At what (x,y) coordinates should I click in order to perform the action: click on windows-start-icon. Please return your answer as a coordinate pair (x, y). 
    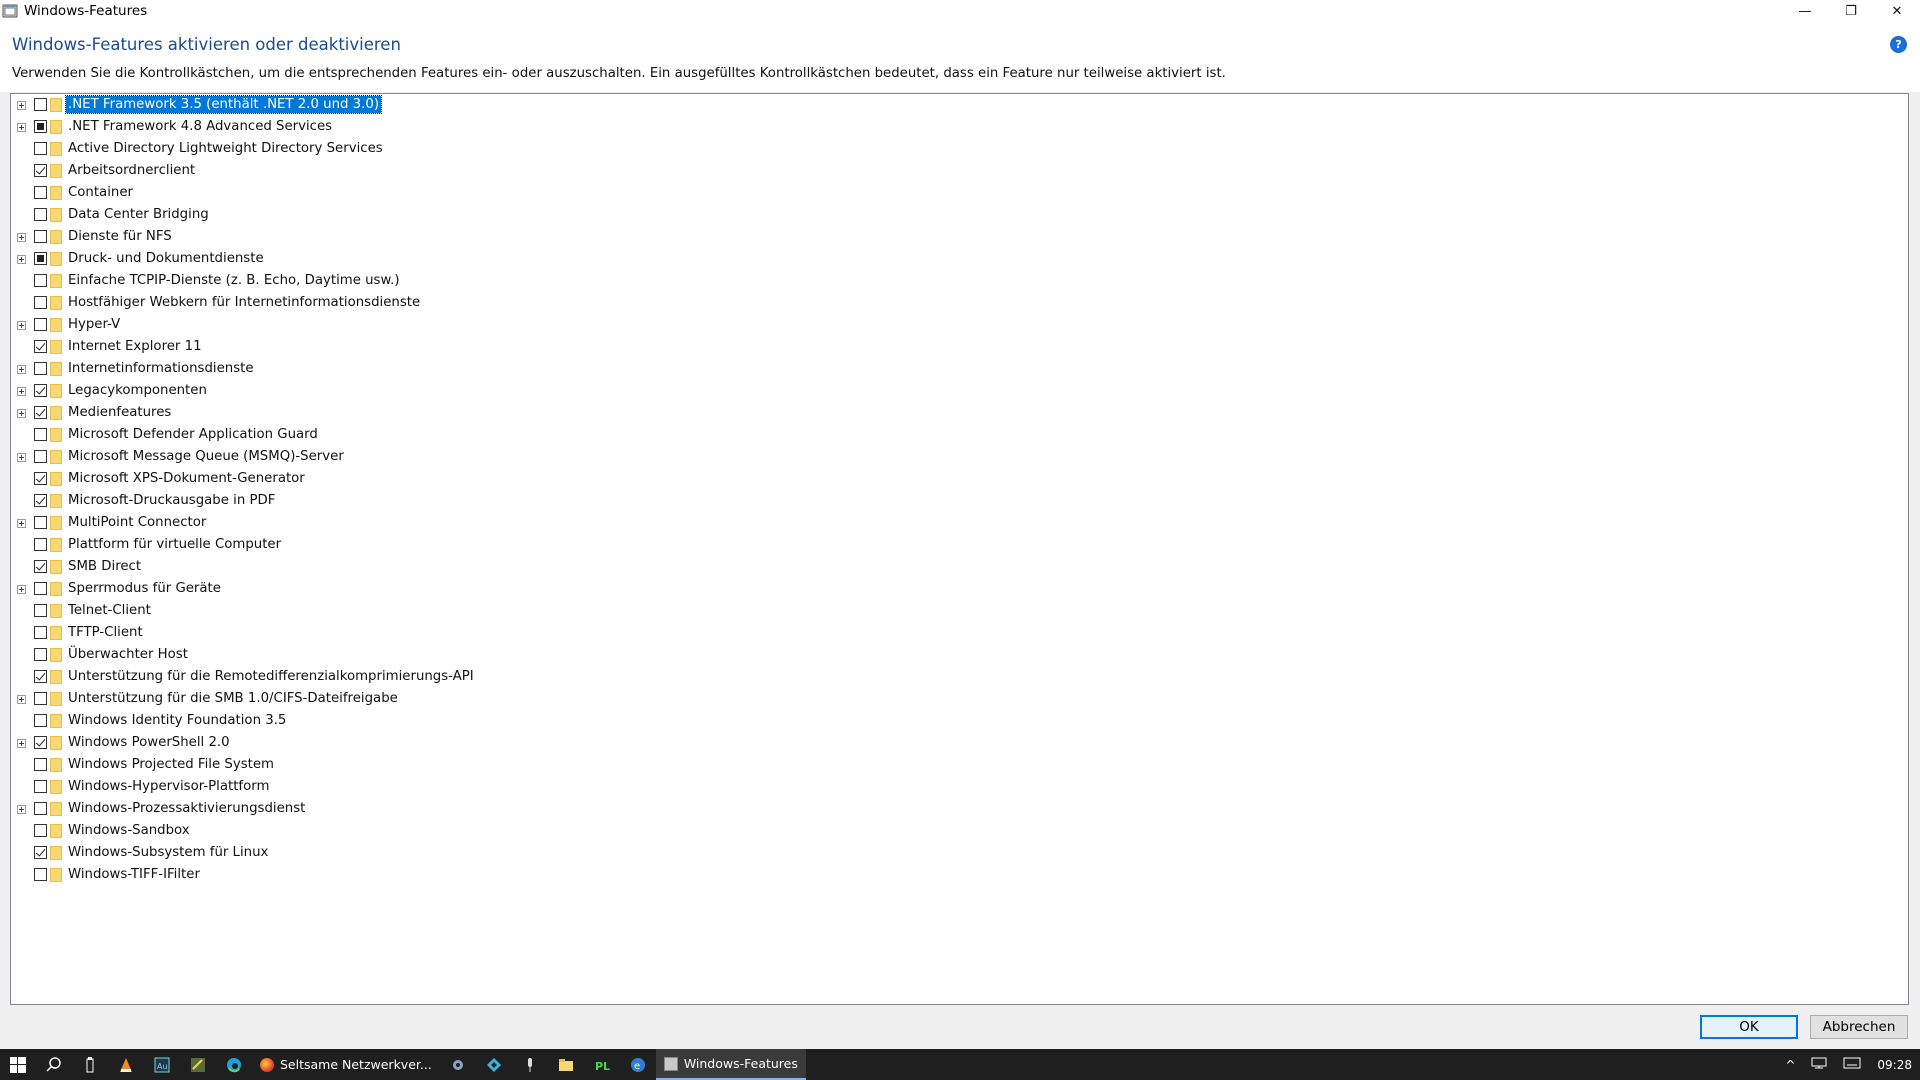
    Looking at the image, I should click on (18, 1064).